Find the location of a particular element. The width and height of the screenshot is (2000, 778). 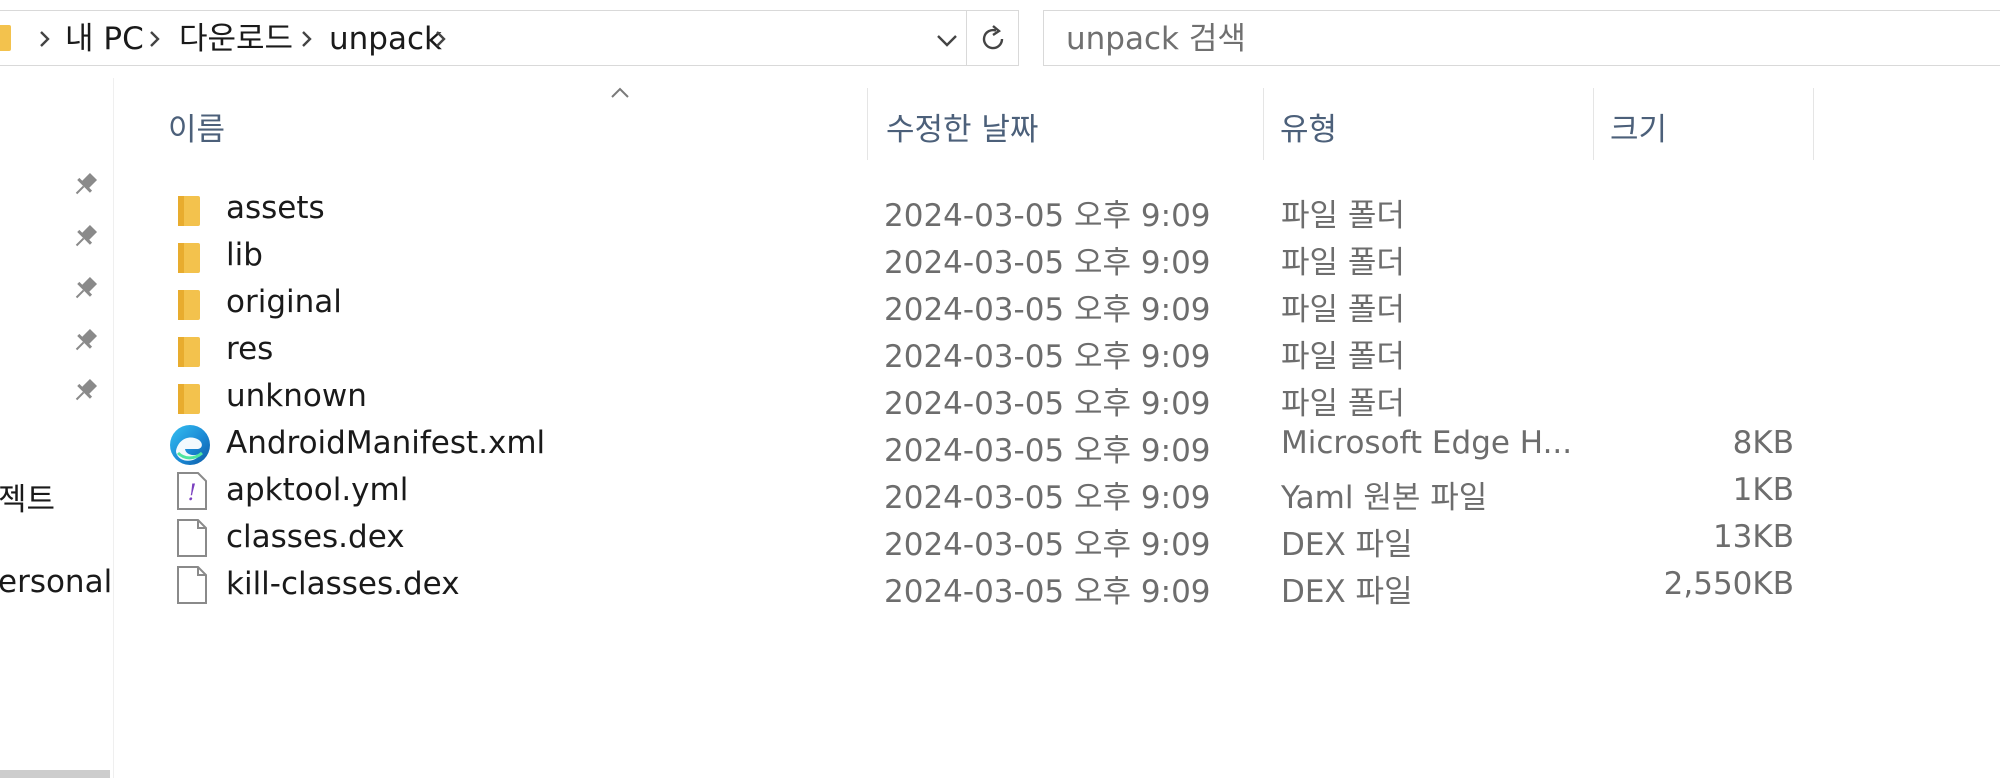

file-size: 1KB is located at coordinates (1763, 490).